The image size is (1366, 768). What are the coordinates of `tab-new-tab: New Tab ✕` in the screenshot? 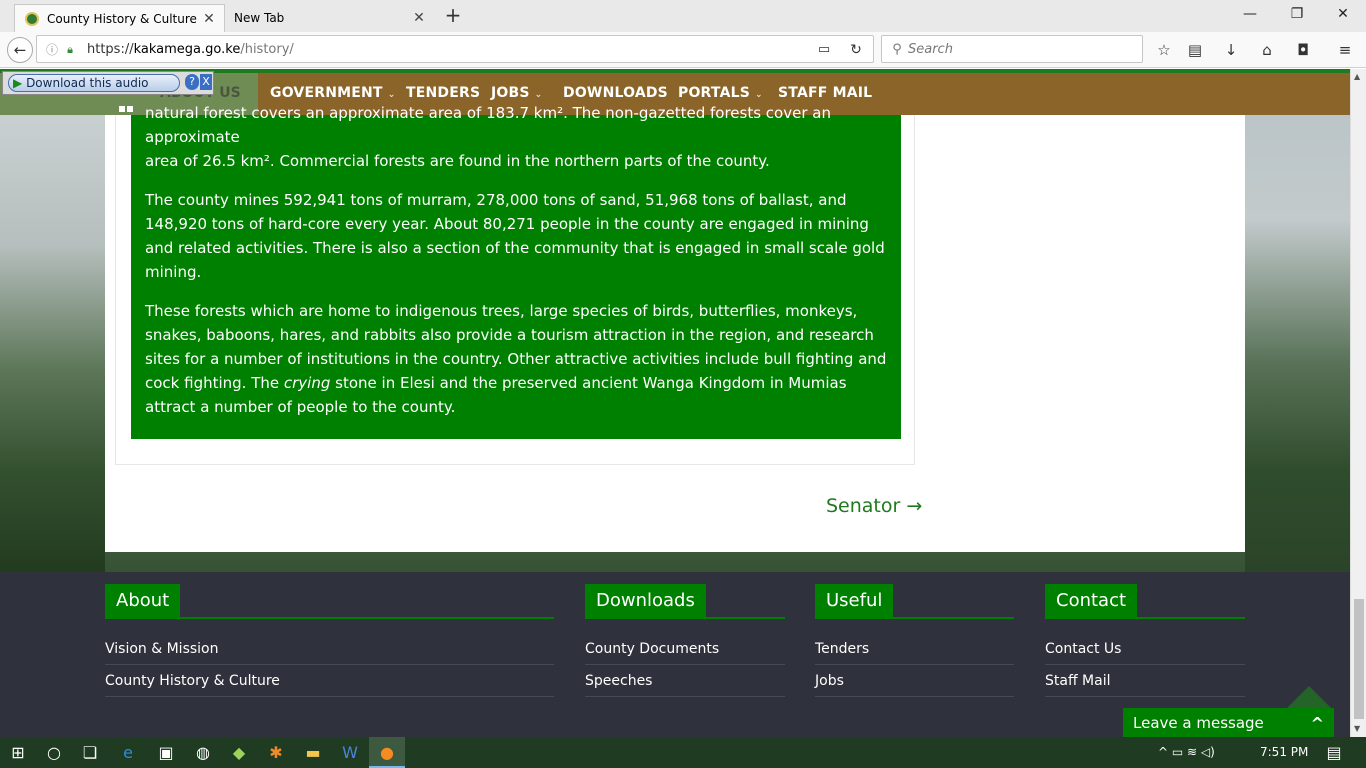 It's located at (330, 18).